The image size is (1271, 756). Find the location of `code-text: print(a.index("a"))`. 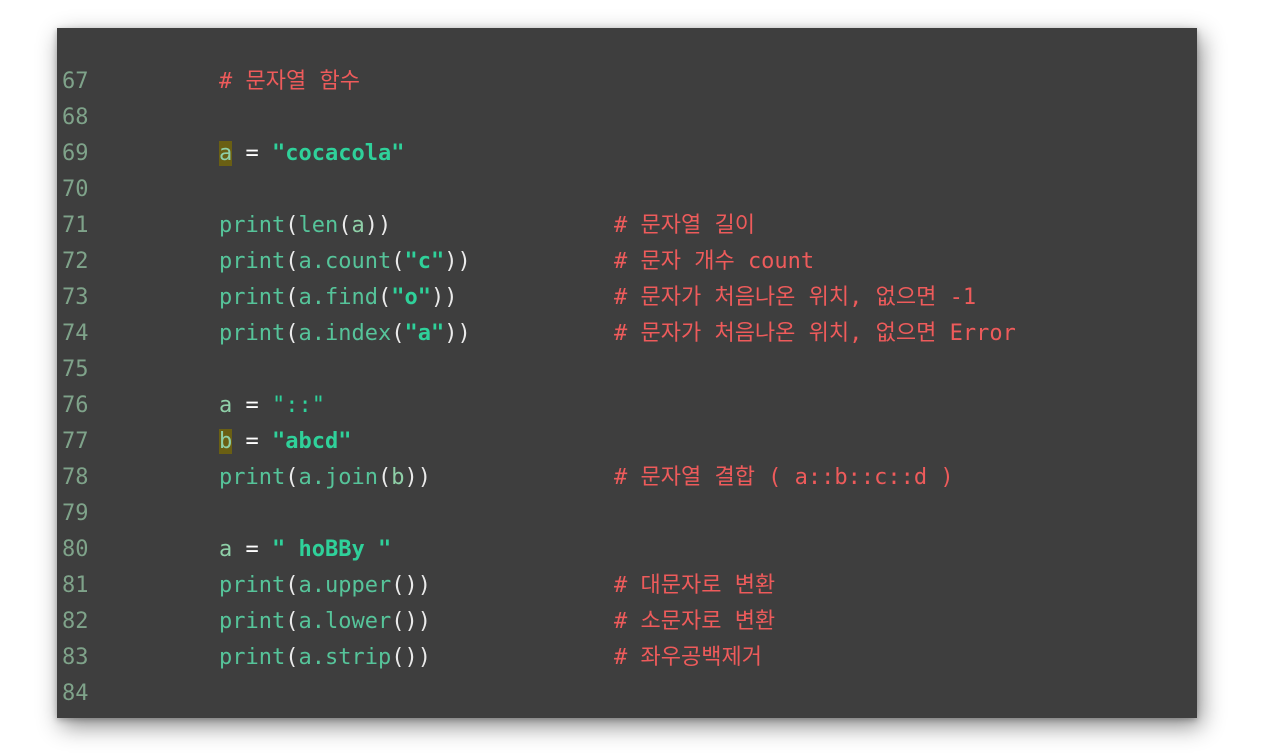

code-text: print(a.index("a")) is located at coordinates (345, 334).